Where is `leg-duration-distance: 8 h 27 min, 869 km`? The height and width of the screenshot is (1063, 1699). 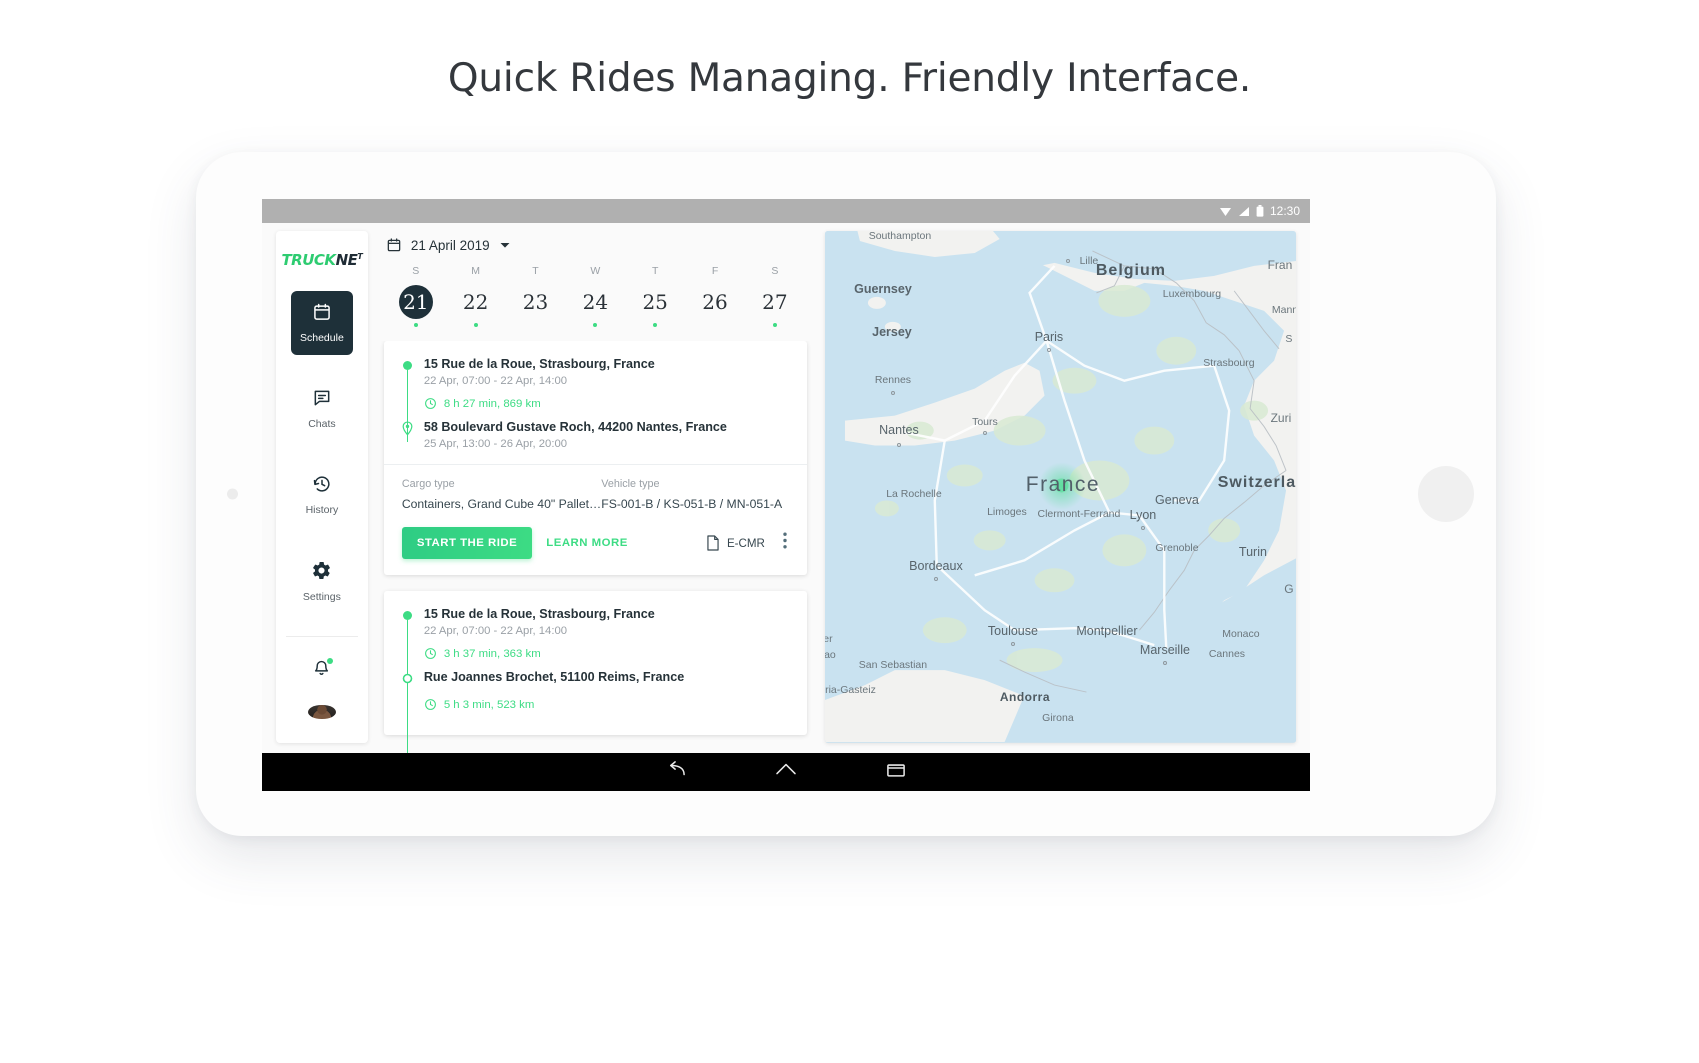 leg-duration-distance: 8 h 27 min, 869 km is located at coordinates (595, 403).